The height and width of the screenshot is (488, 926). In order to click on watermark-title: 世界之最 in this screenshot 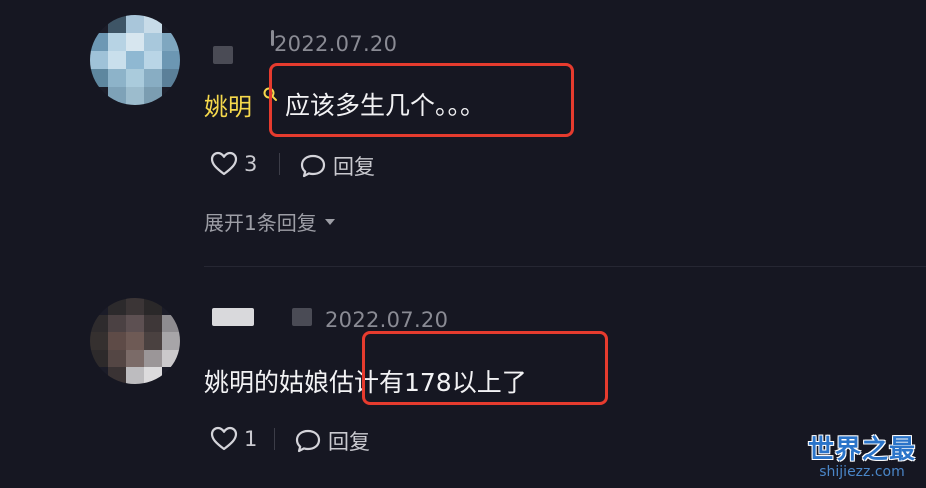, I will do `click(861, 450)`.